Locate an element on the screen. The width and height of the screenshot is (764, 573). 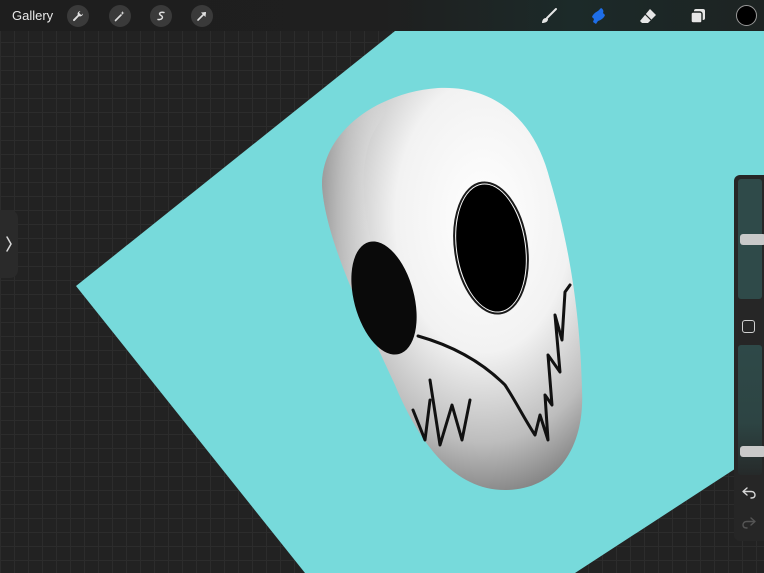
opacity-thumb is located at coordinates (752, 451).